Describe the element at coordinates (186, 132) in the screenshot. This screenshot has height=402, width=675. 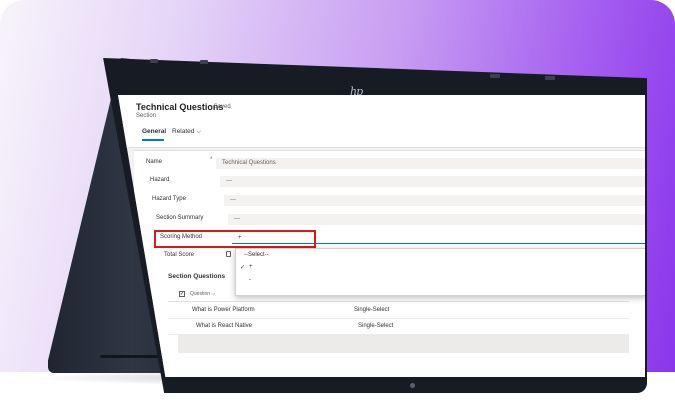
I see `tab-related: Related ⌵` at that location.